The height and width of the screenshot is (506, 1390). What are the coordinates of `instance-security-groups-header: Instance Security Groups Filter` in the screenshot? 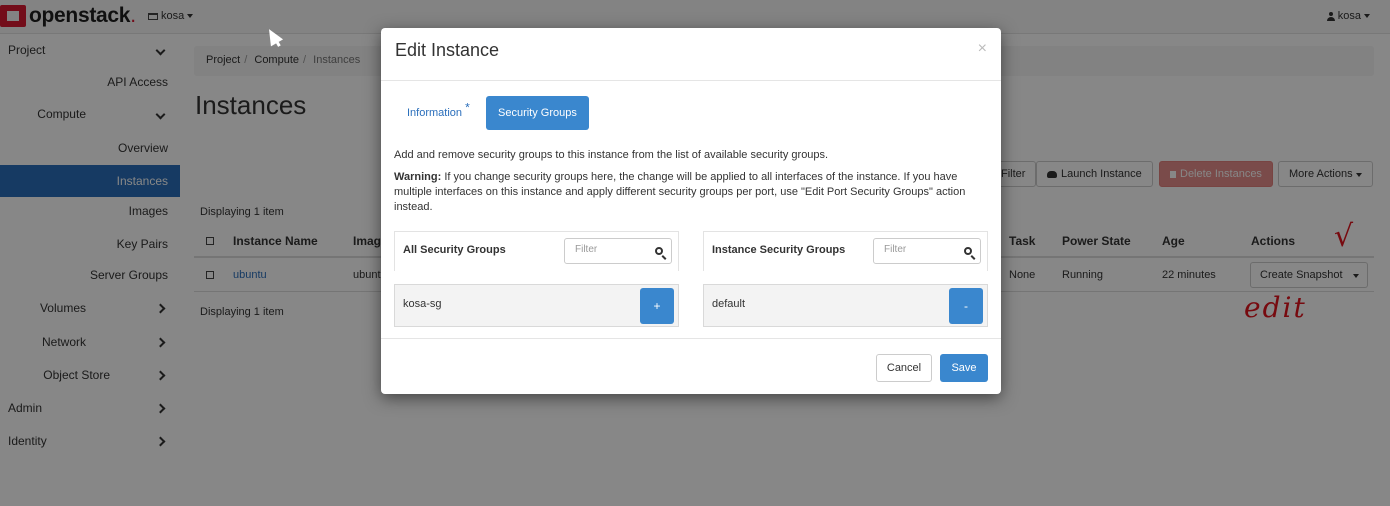 It's located at (845, 251).